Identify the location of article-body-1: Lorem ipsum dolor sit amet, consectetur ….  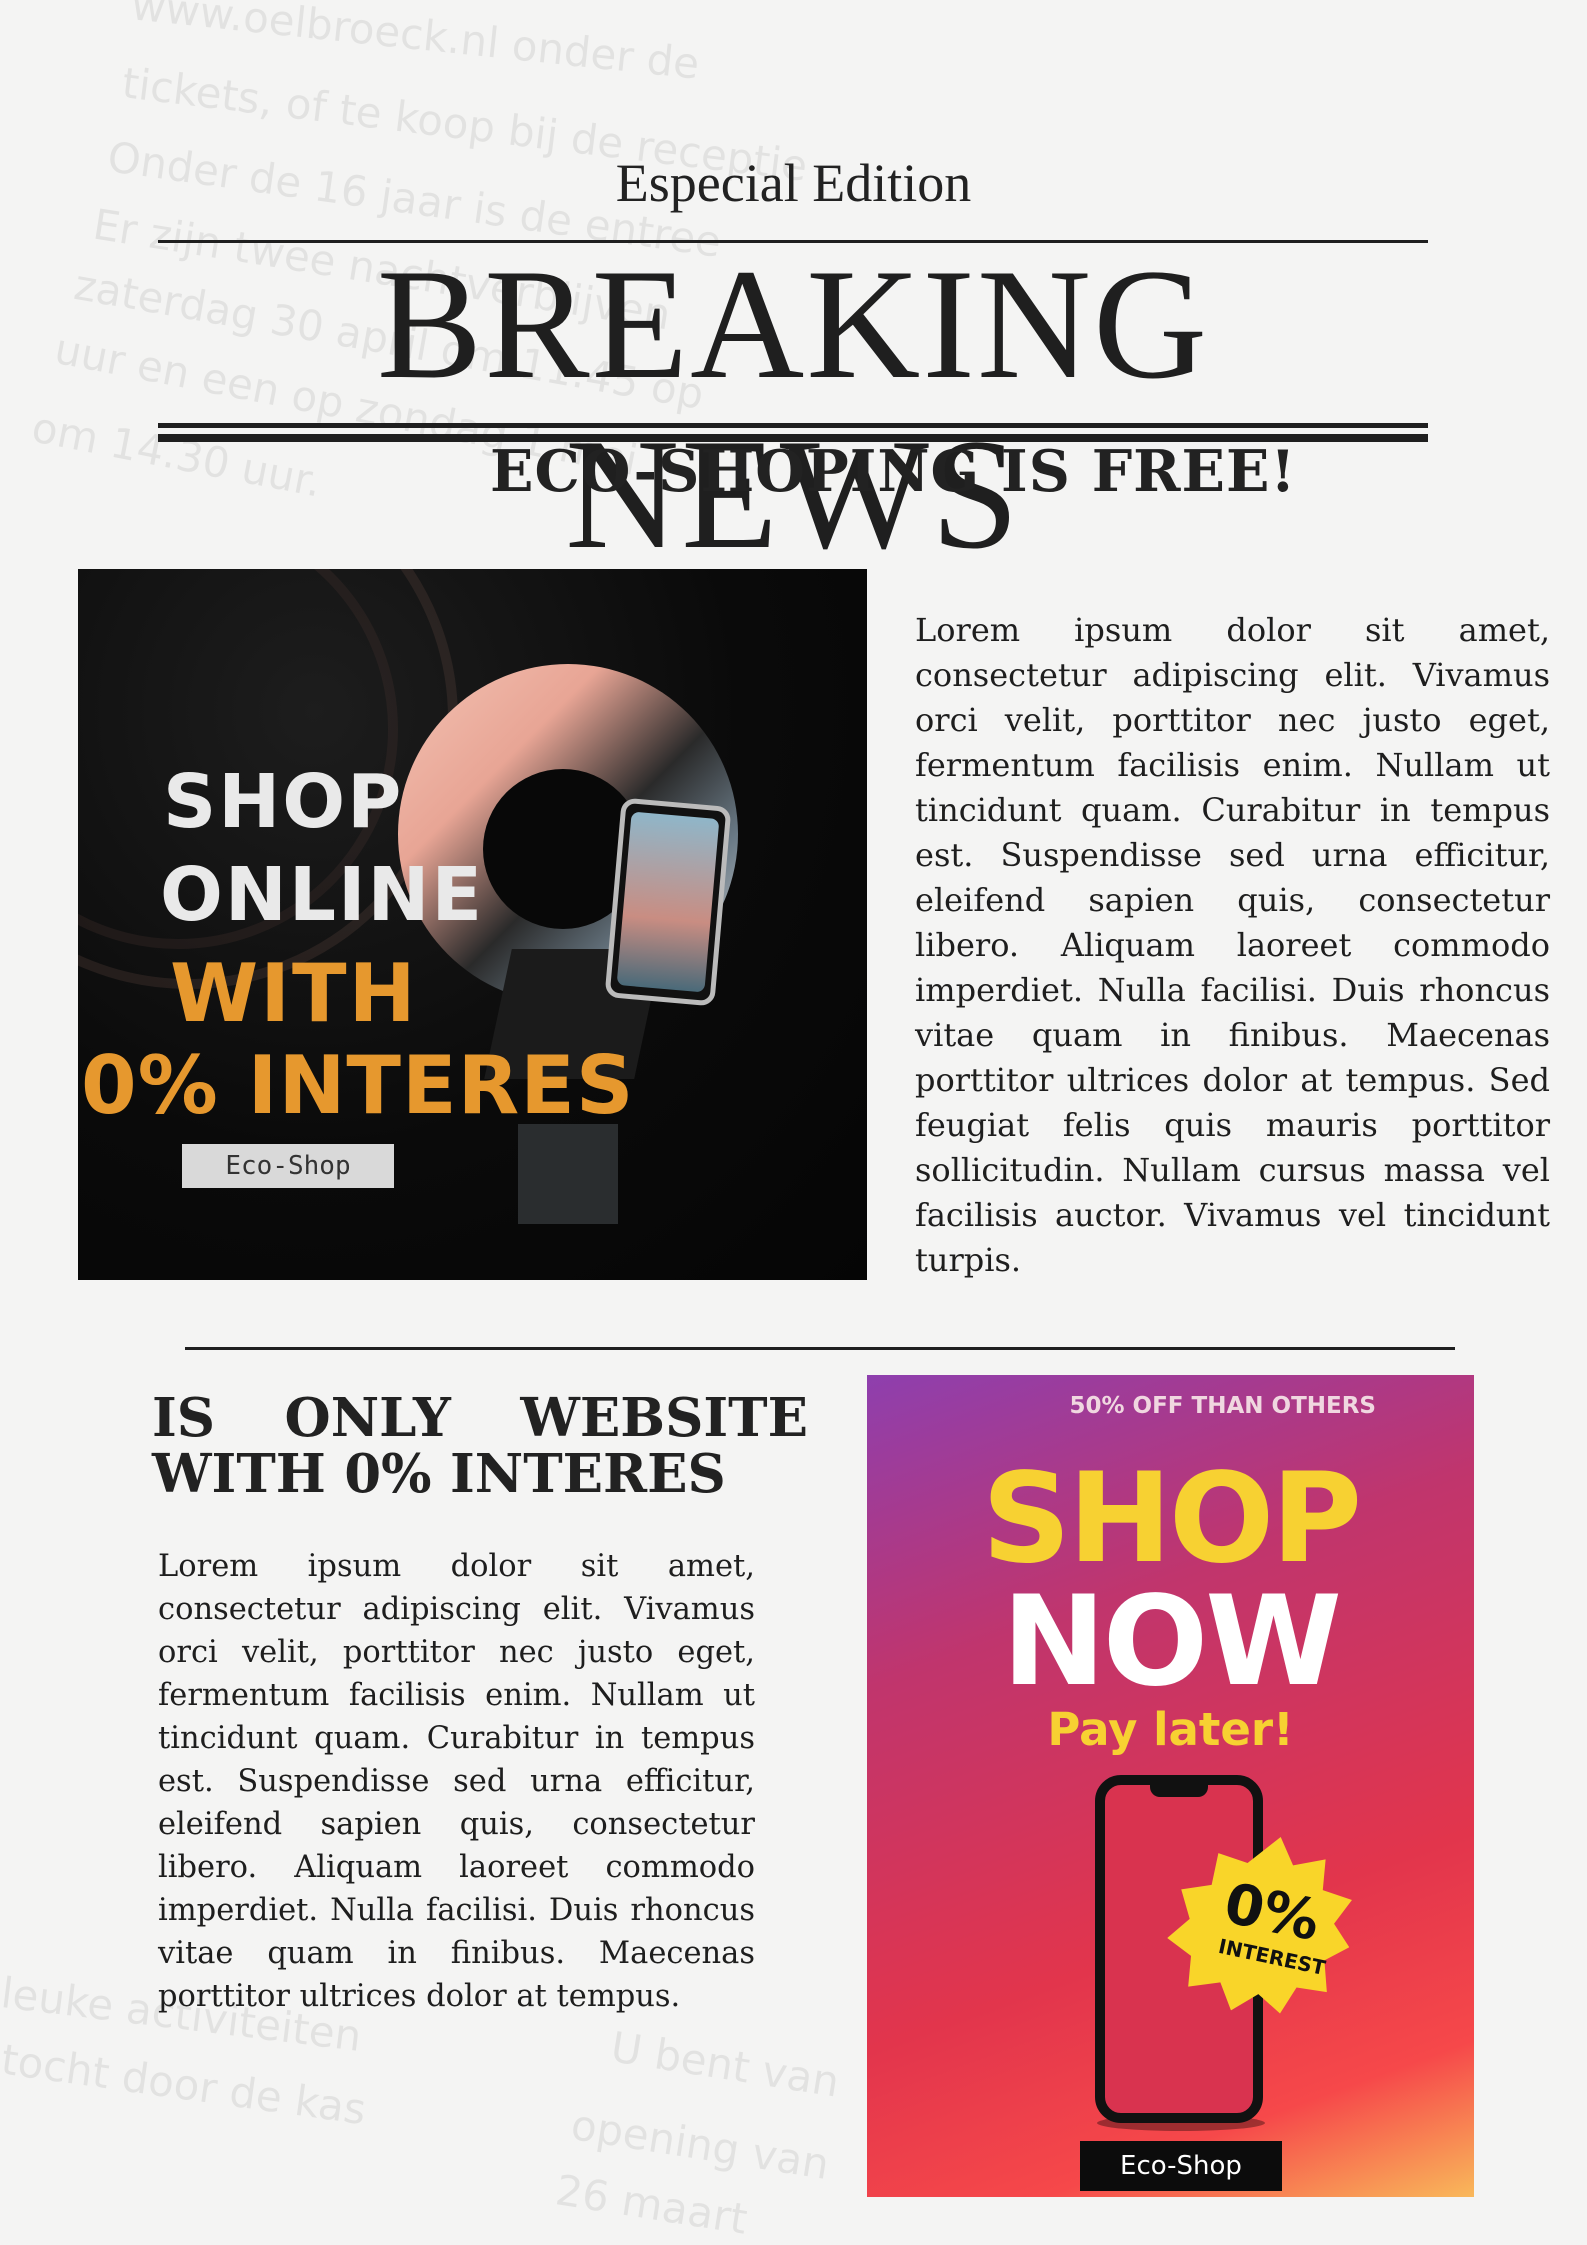
(1232, 945).